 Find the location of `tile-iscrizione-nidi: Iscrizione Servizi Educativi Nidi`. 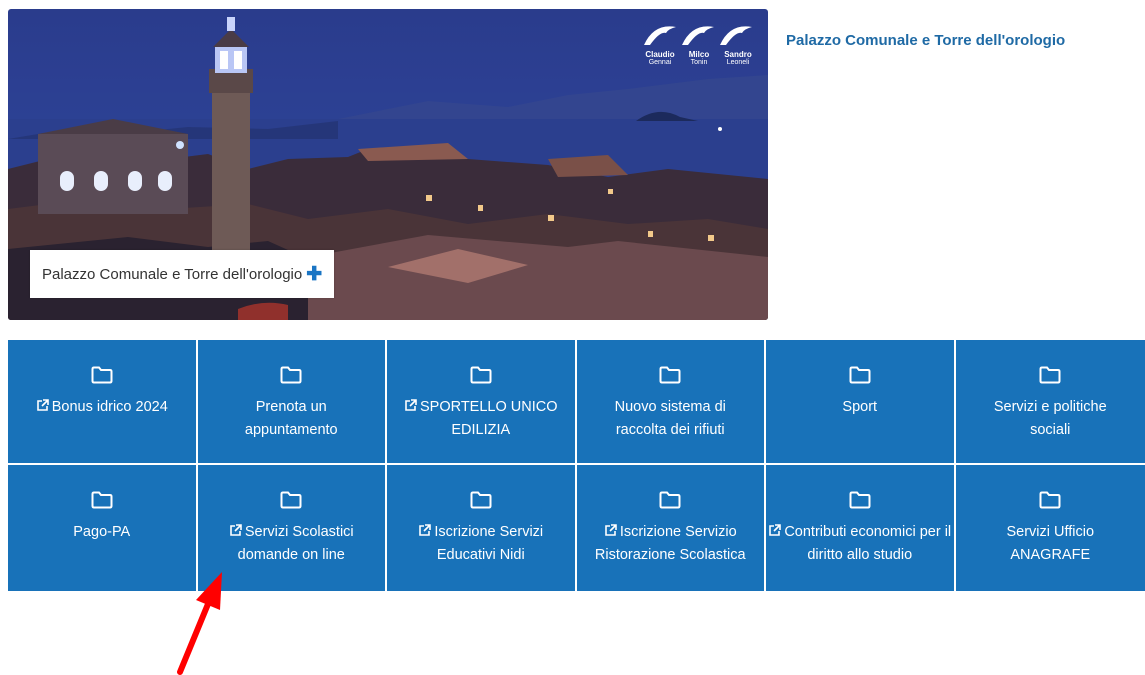

tile-iscrizione-nidi: Iscrizione Servizi Educativi Nidi is located at coordinates (482, 528).